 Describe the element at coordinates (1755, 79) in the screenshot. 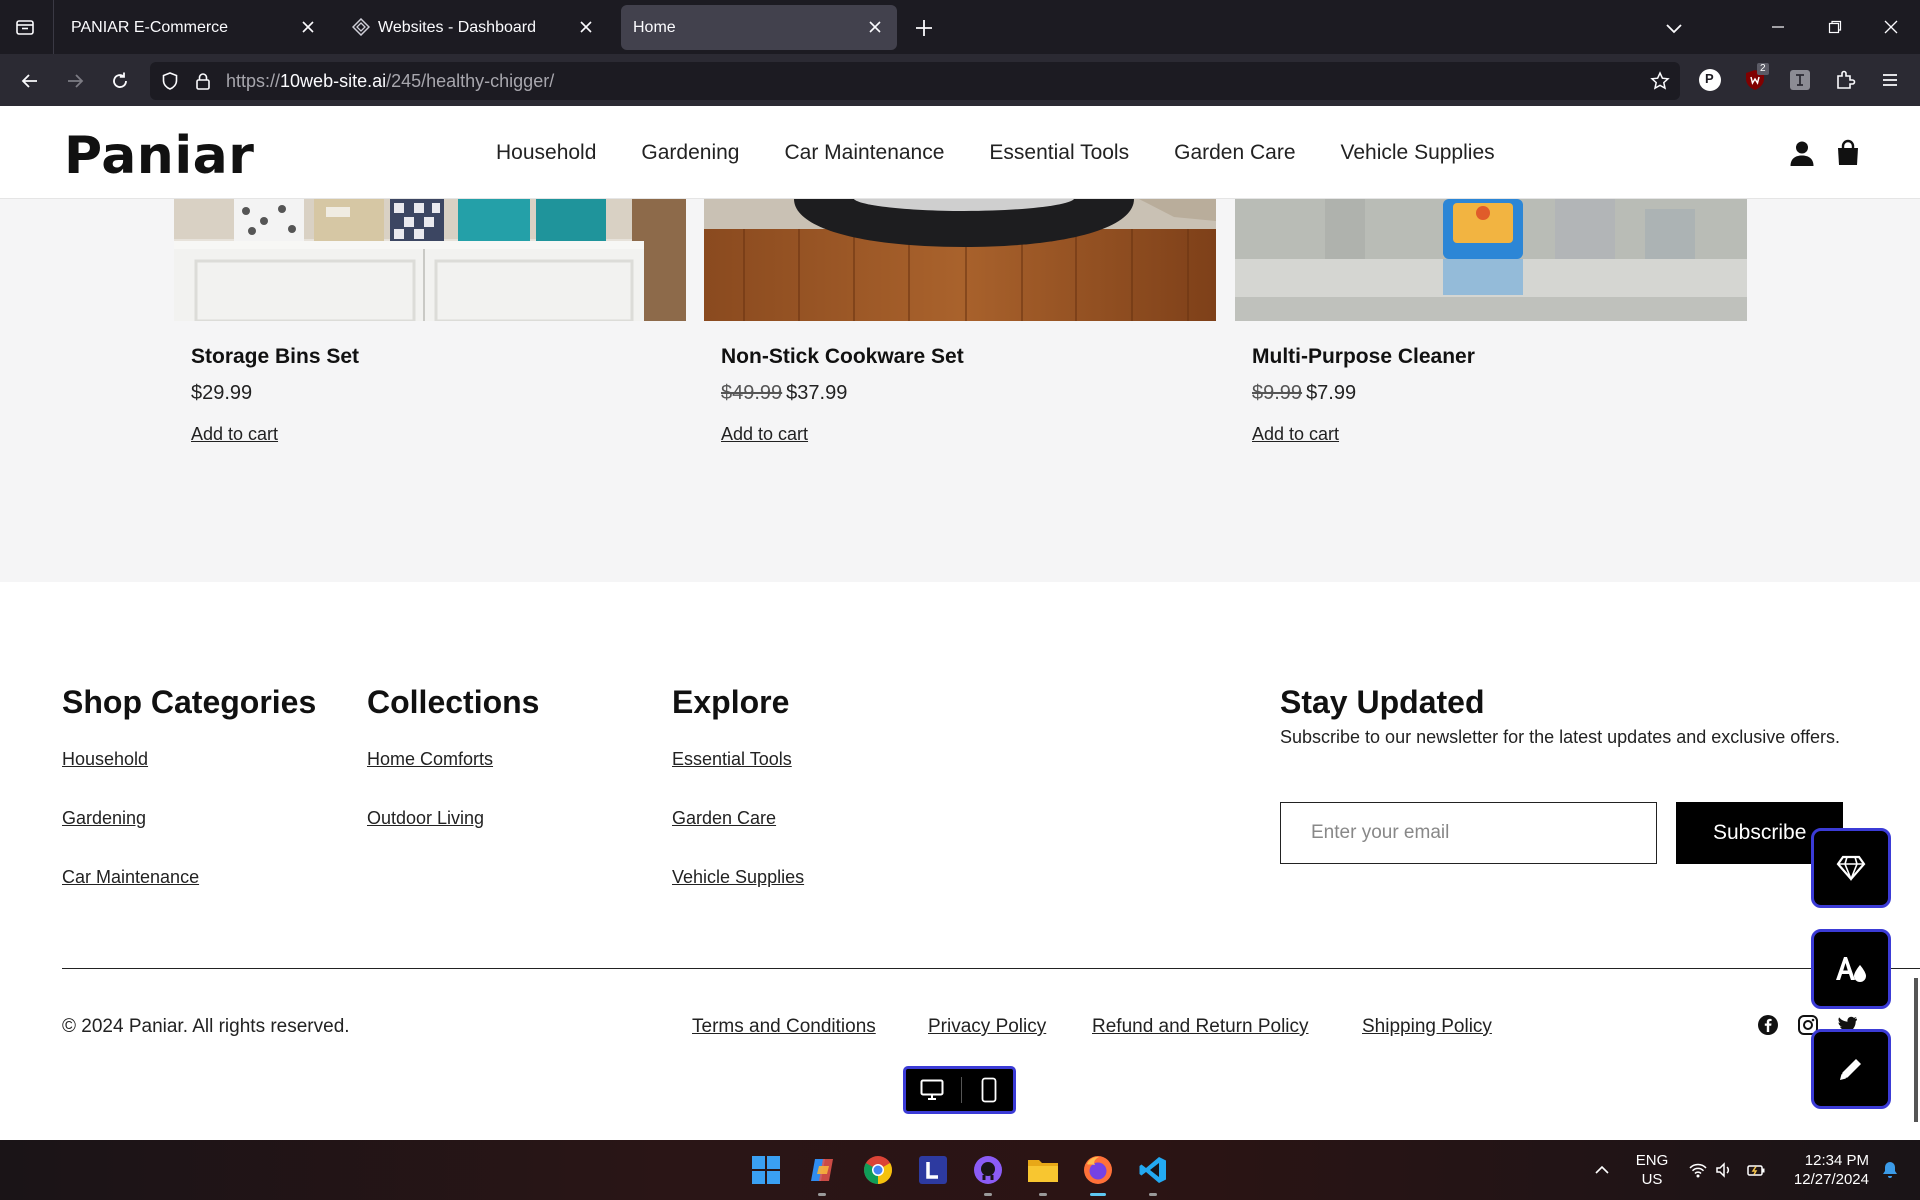

I see `ublock-extension-icon: 2` at that location.